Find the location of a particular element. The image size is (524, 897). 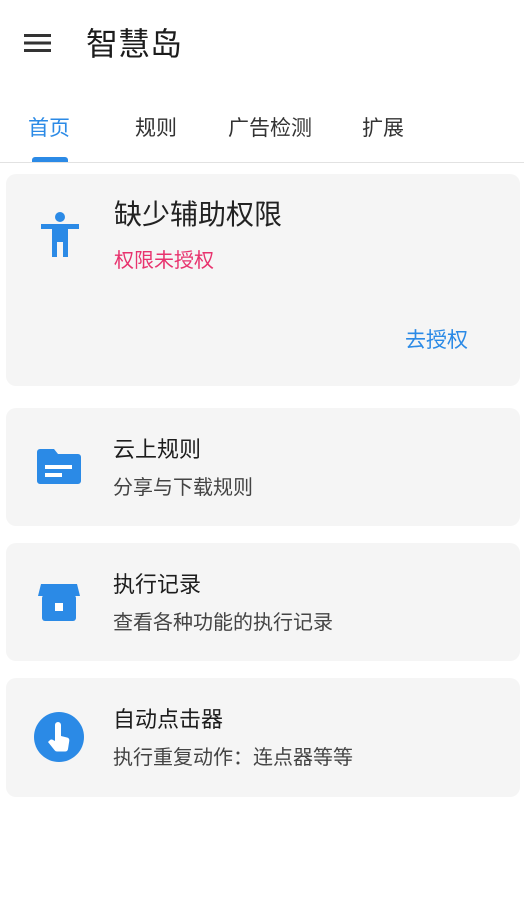

card-title: 云上规则 is located at coordinates (157, 450).